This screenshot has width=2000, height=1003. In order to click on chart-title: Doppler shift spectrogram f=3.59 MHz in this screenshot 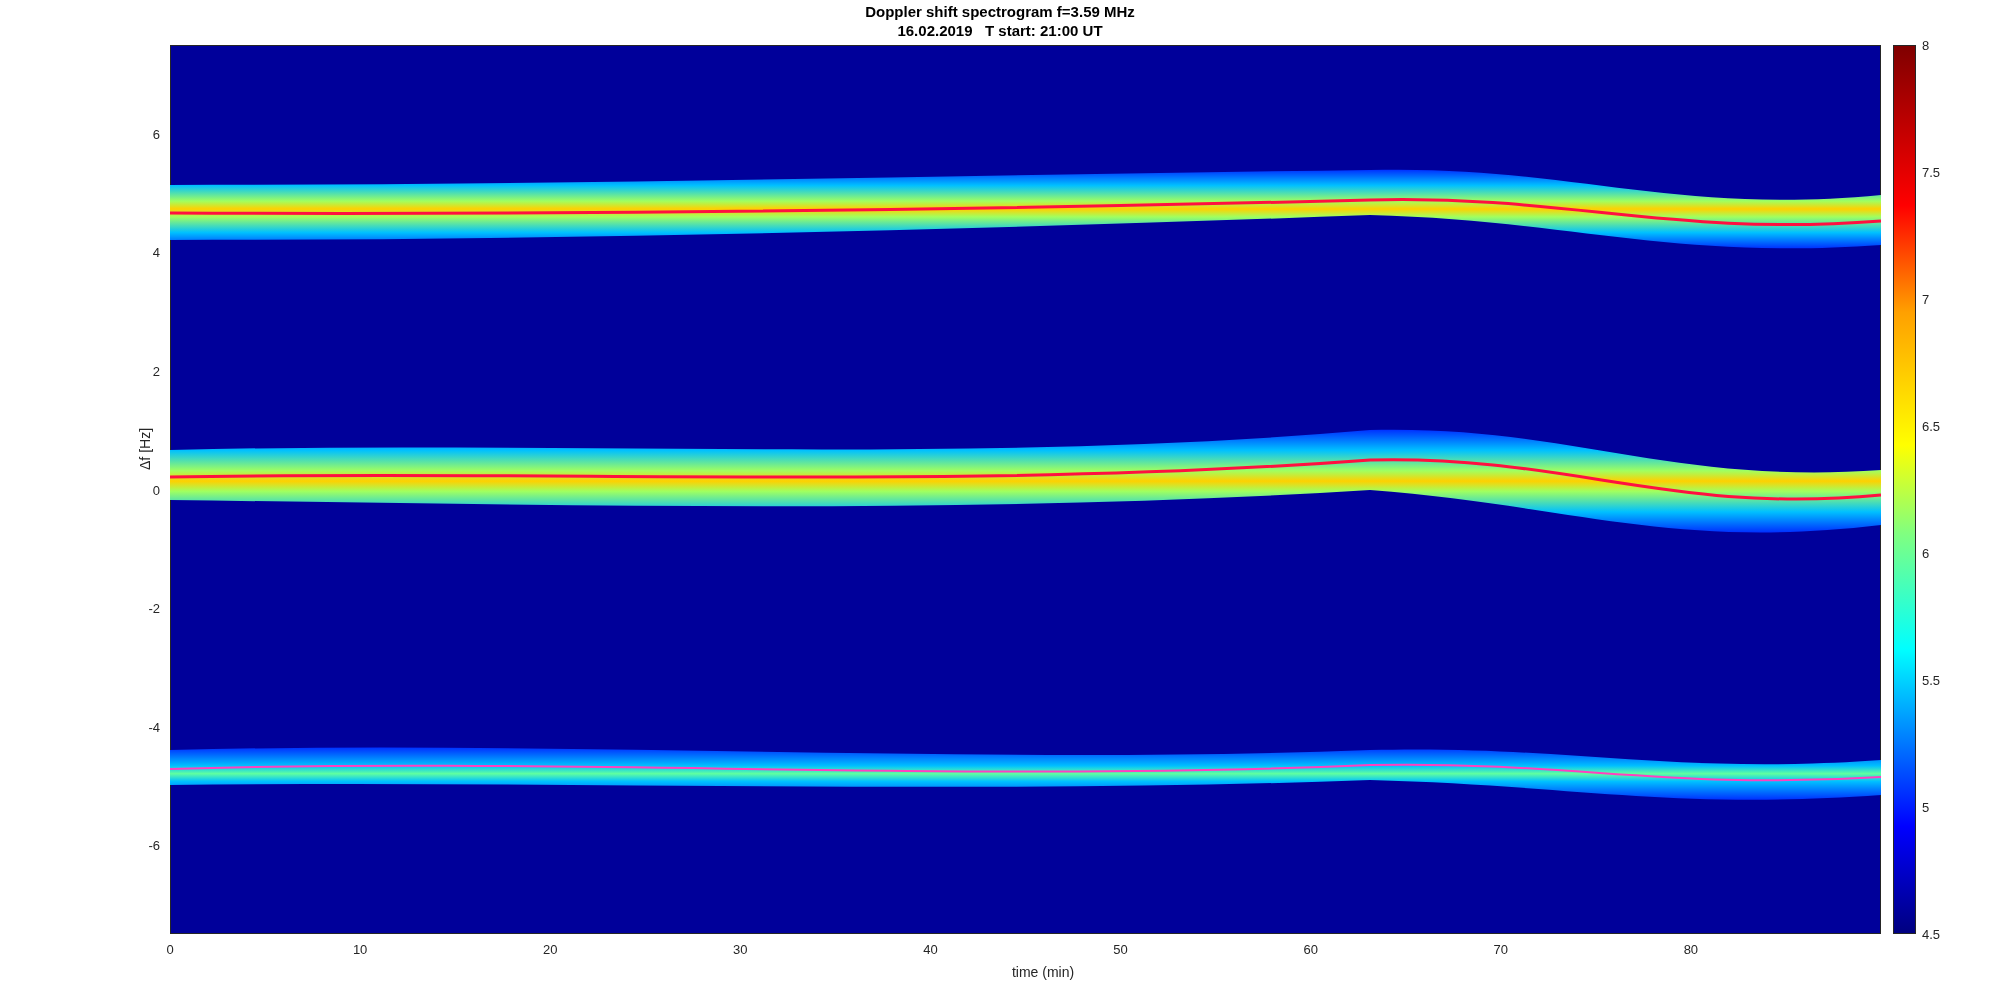, I will do `click(1000, 11)`.